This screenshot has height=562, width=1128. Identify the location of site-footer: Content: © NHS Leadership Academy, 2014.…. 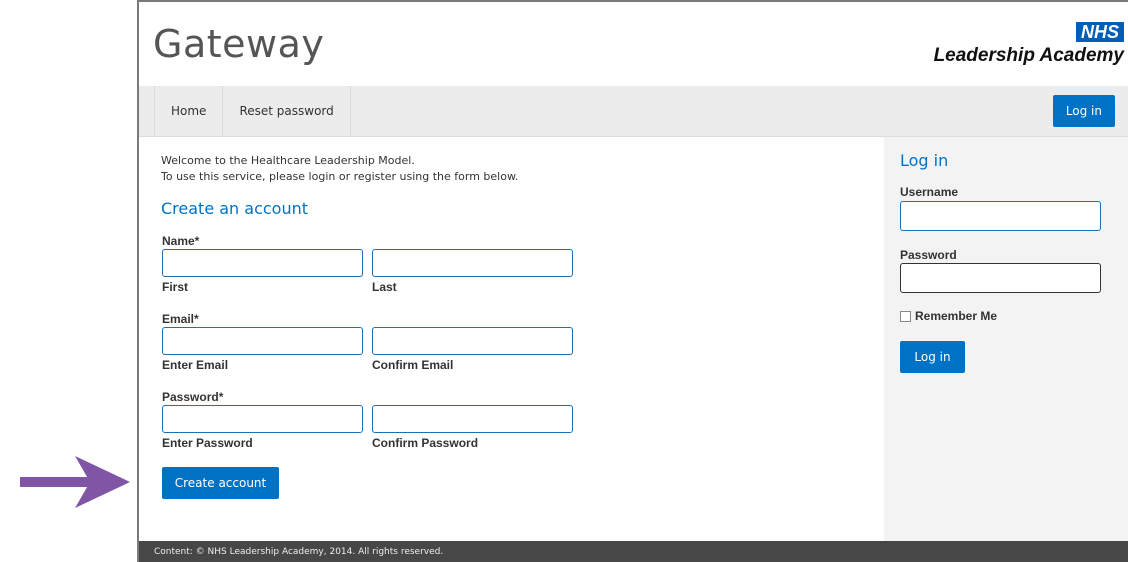
(633, 551).